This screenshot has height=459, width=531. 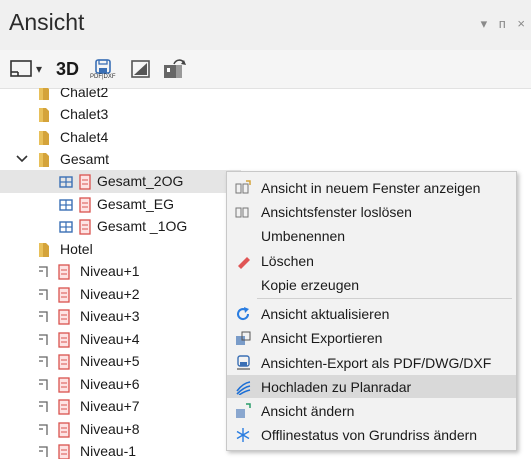 What do you see at coordinates (243, 410) in the screenshot?
I see `change-view-icon` at bounding box center [243, 410].